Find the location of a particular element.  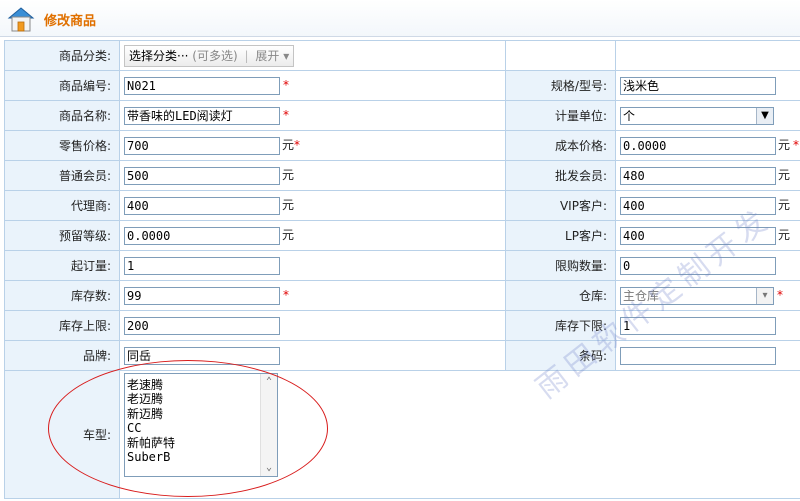

max-purchase-label: 限购数量: is located at coordinates (560, 265).